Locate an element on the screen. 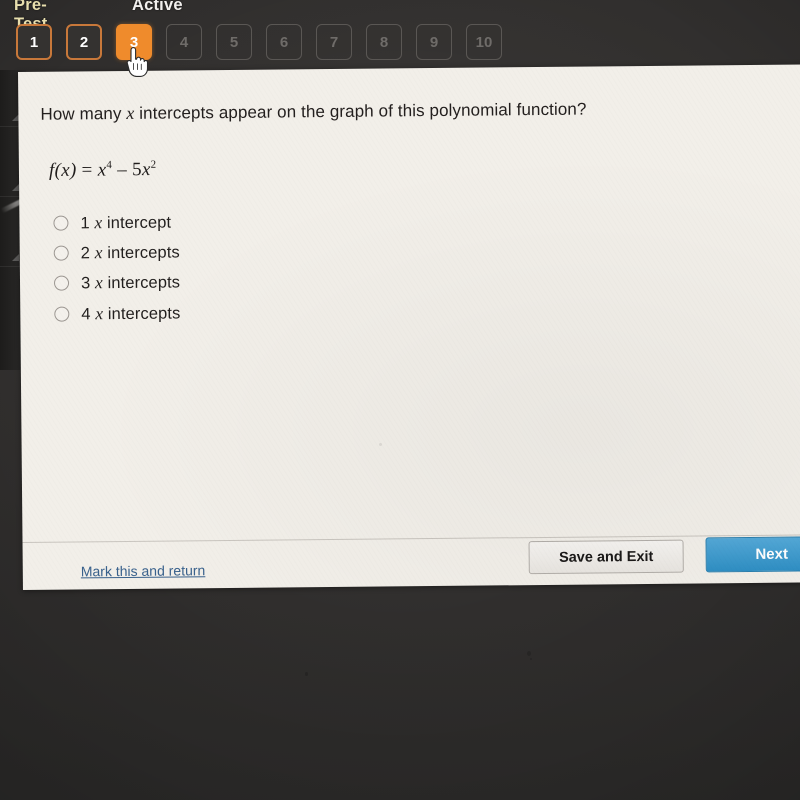 Image resolution: width=800 pixels, height=800 pixels. option-1-number: 1 is located at coordinates (85, 223).